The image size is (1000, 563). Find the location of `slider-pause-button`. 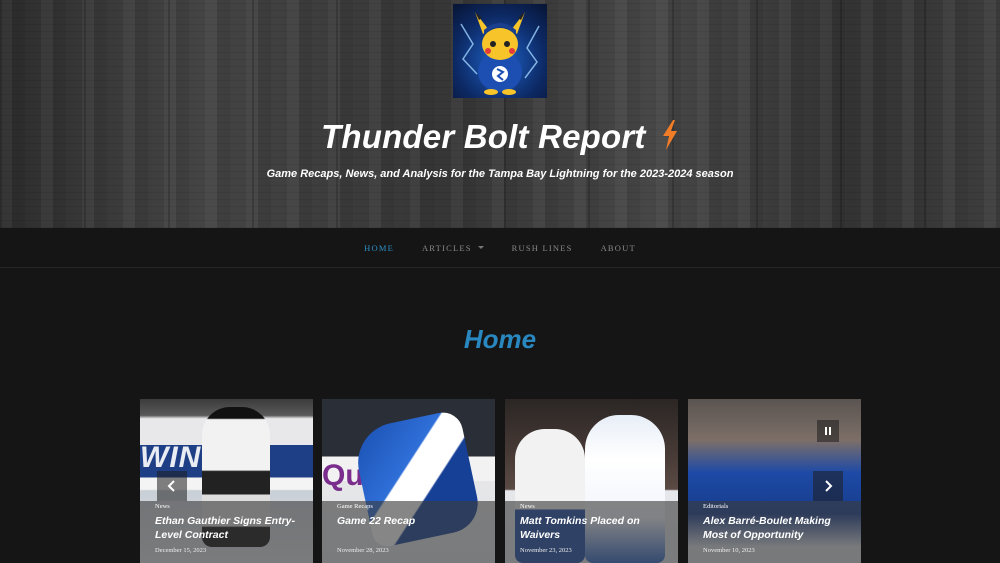

slider-pause-button is located at coordinates (828, 431).